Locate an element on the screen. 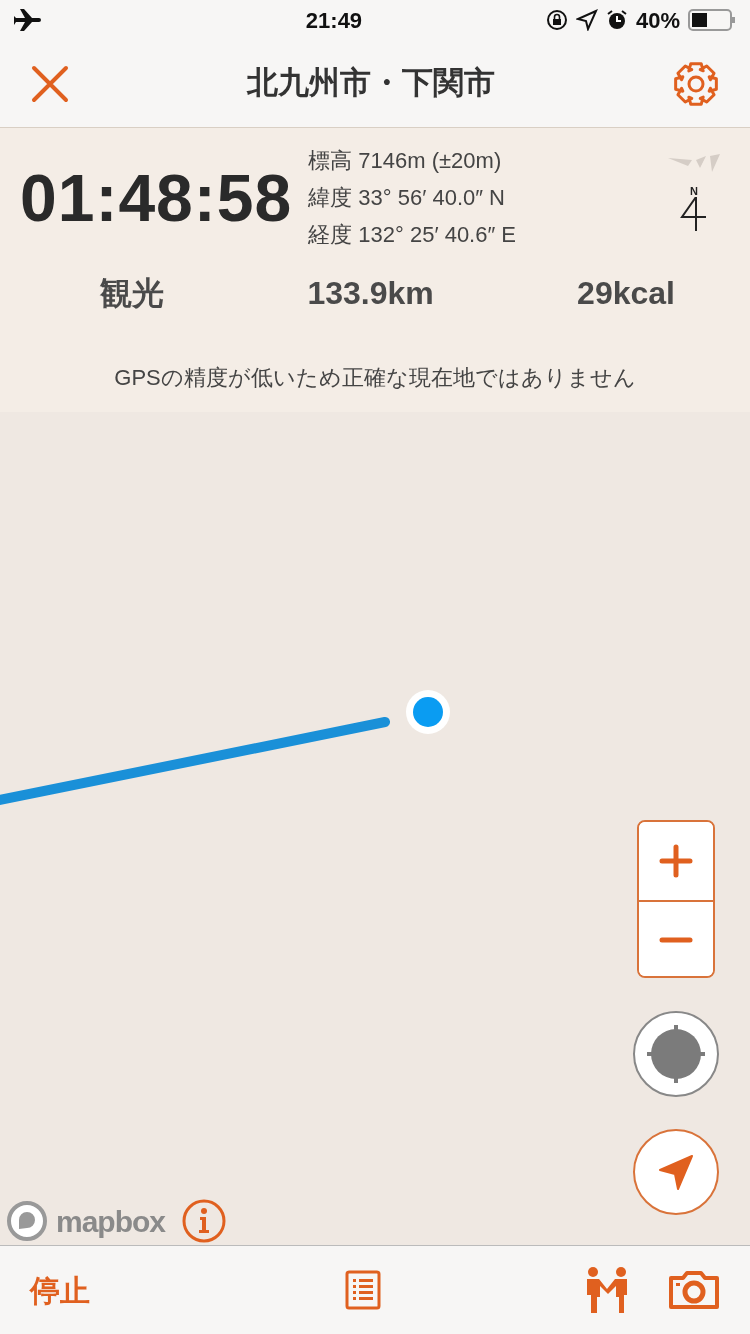  mapbox-logo-text: mapbox is located at coordinates (111, 1221).